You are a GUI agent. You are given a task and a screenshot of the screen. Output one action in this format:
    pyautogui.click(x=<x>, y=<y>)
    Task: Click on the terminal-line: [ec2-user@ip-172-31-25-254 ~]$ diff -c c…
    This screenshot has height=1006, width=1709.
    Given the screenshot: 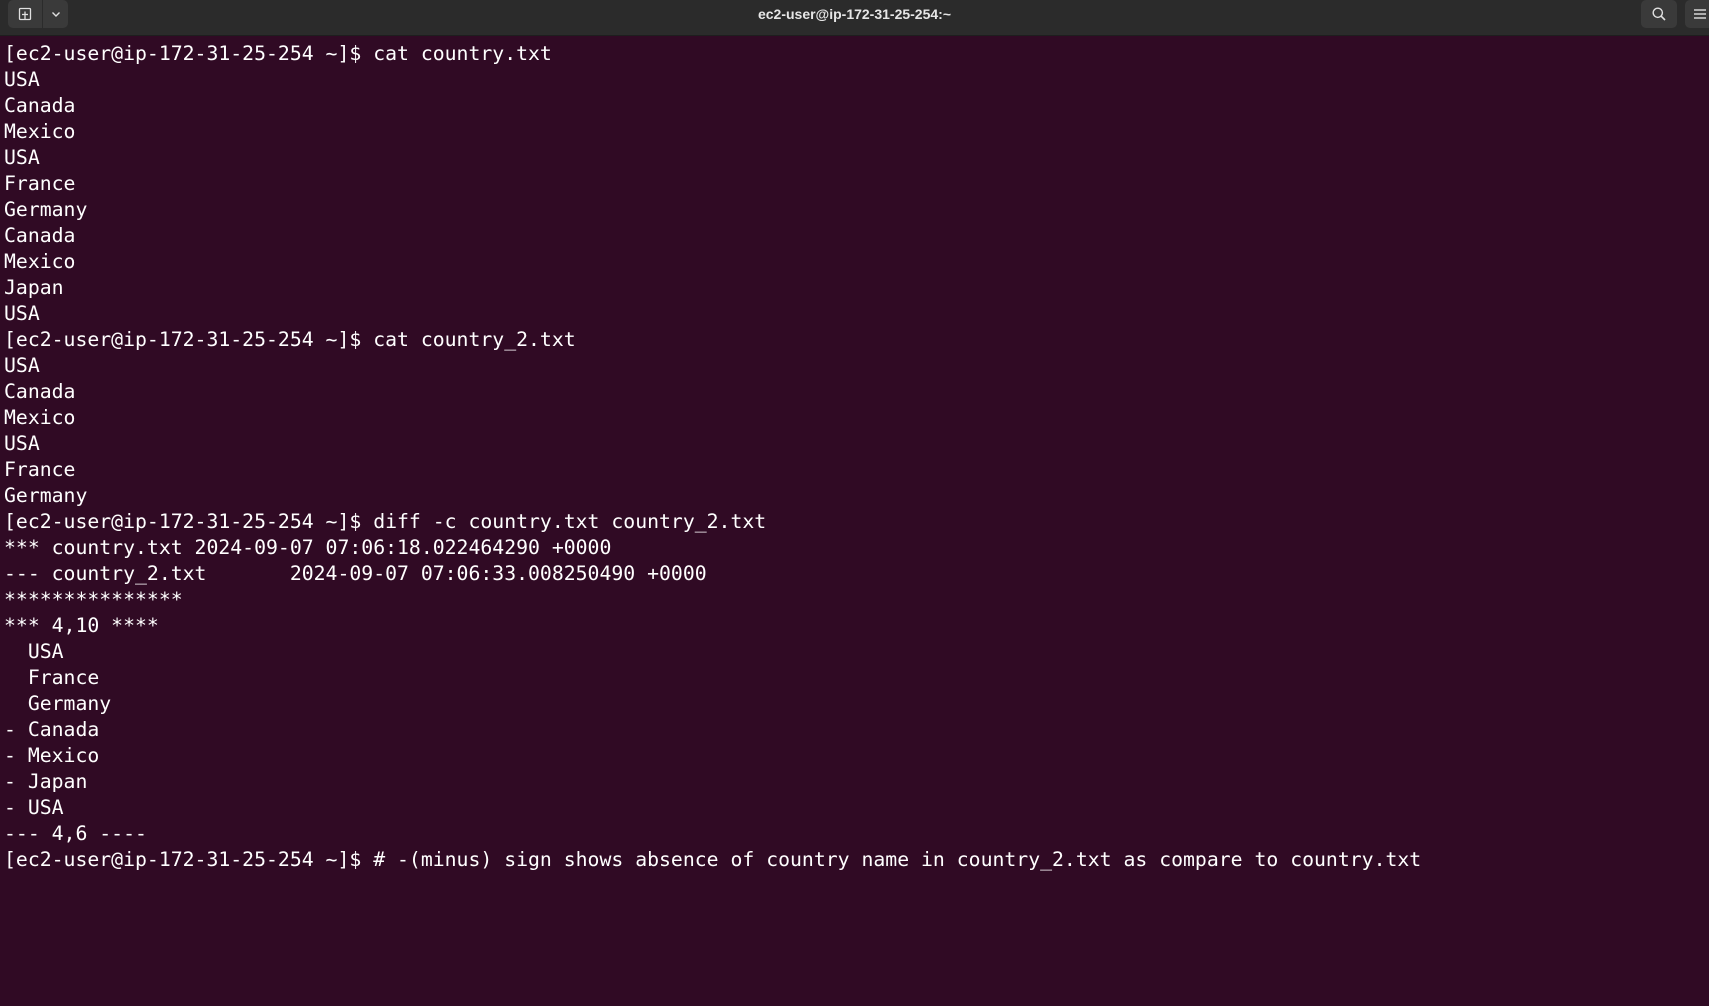 What is the action you would take?
    pyautogui.click(x=385, y=521)
    